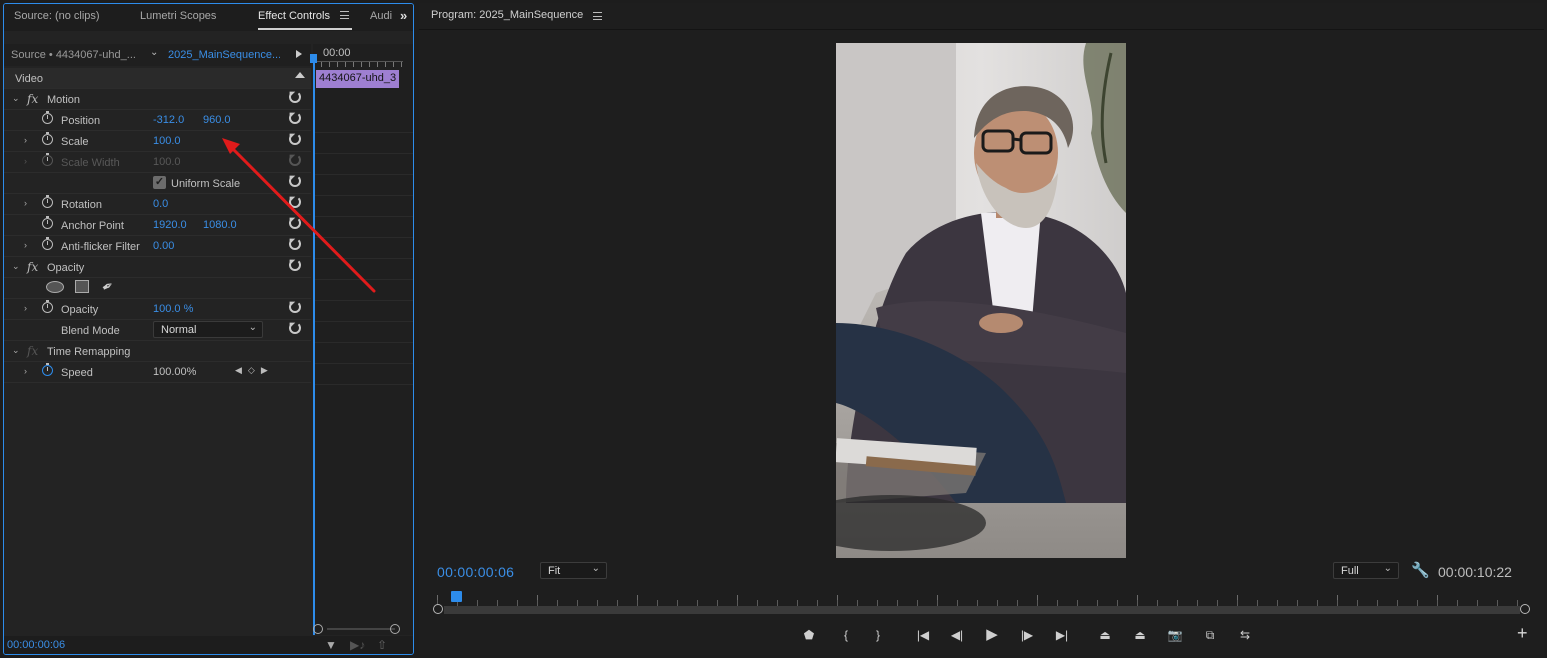 Image resolution: width=1547 pixels, height=658 pixels. Describe the element at coordinates (108, 286) in the screenshot. I see `pen-mask-icon: ✒` at that location.